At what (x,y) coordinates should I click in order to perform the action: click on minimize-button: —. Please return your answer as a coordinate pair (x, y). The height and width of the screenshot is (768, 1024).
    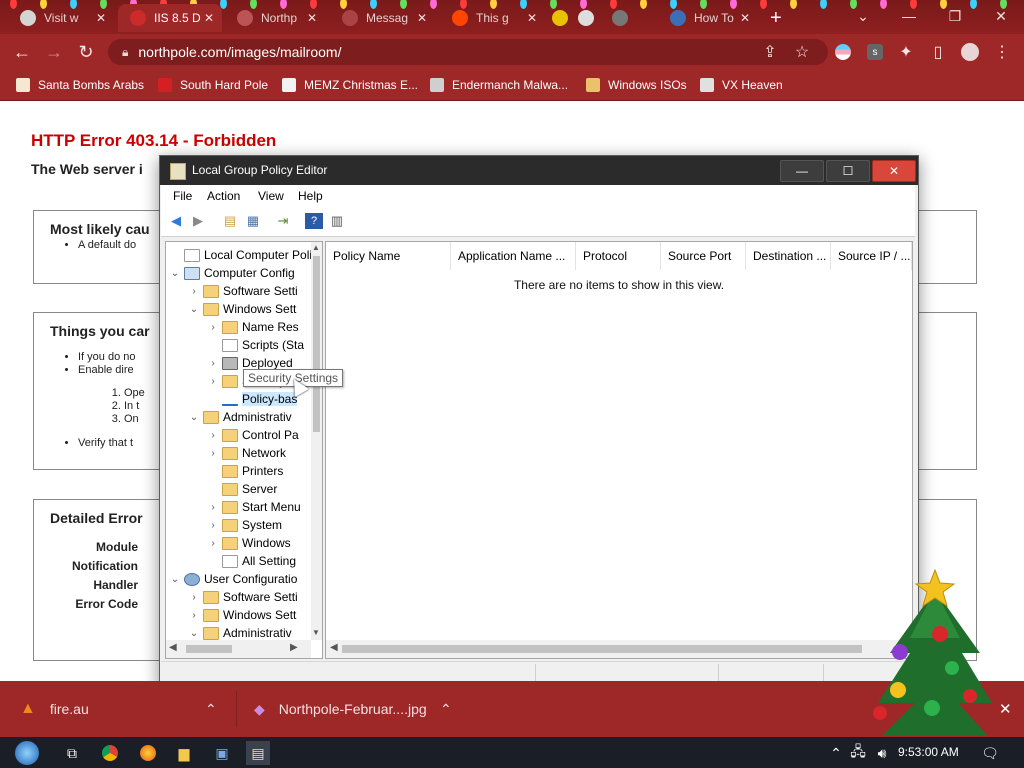
    Looking at the image, I should click on (802, 171).